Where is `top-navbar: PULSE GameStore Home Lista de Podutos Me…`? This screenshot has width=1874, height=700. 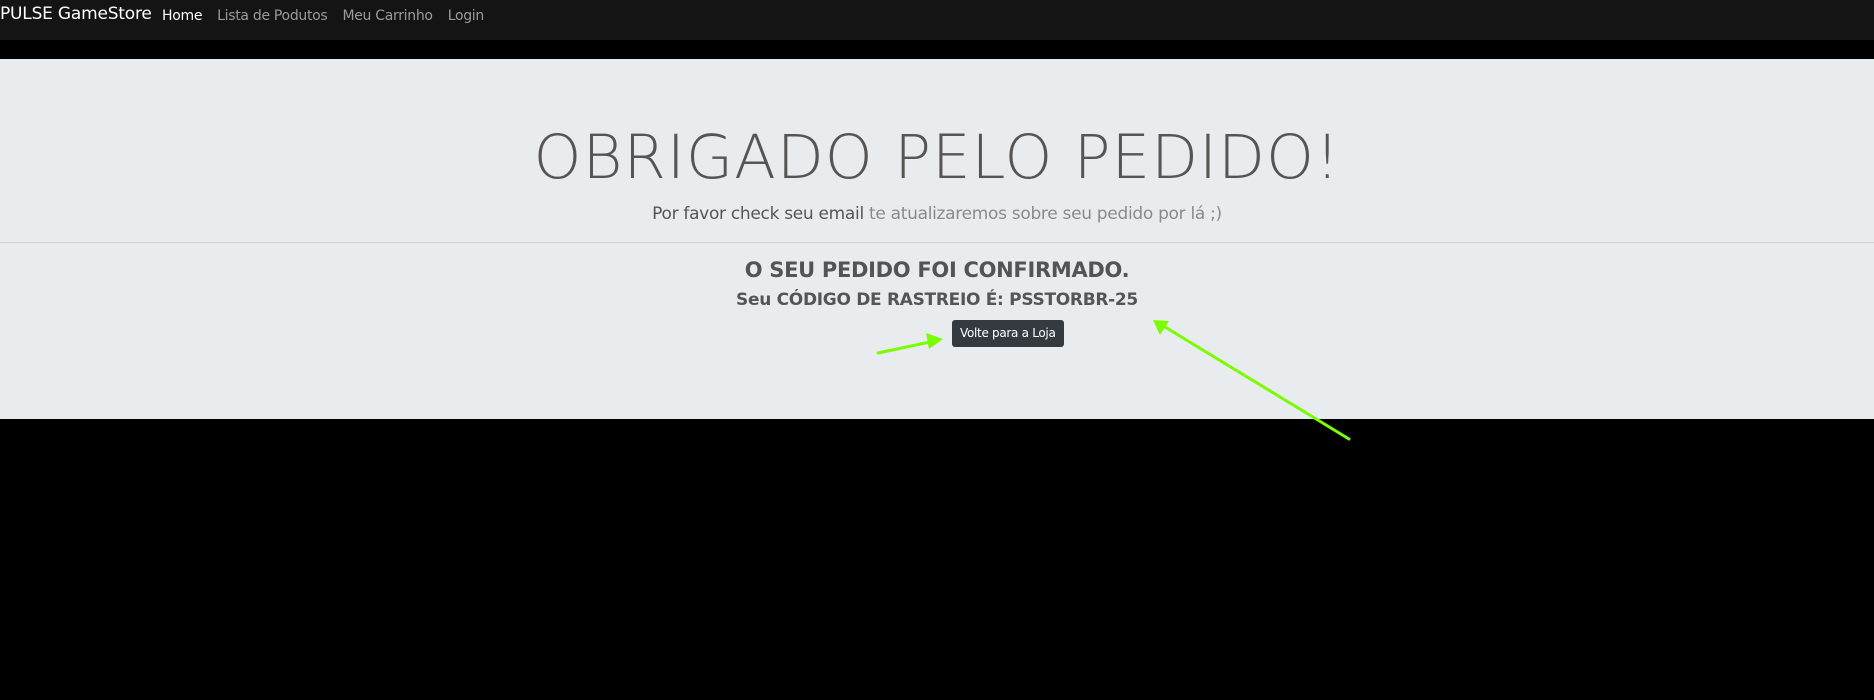
top-navbar: PULSE GameStore Home Lista de Podutos Me… is located at coordinates (937, 20).